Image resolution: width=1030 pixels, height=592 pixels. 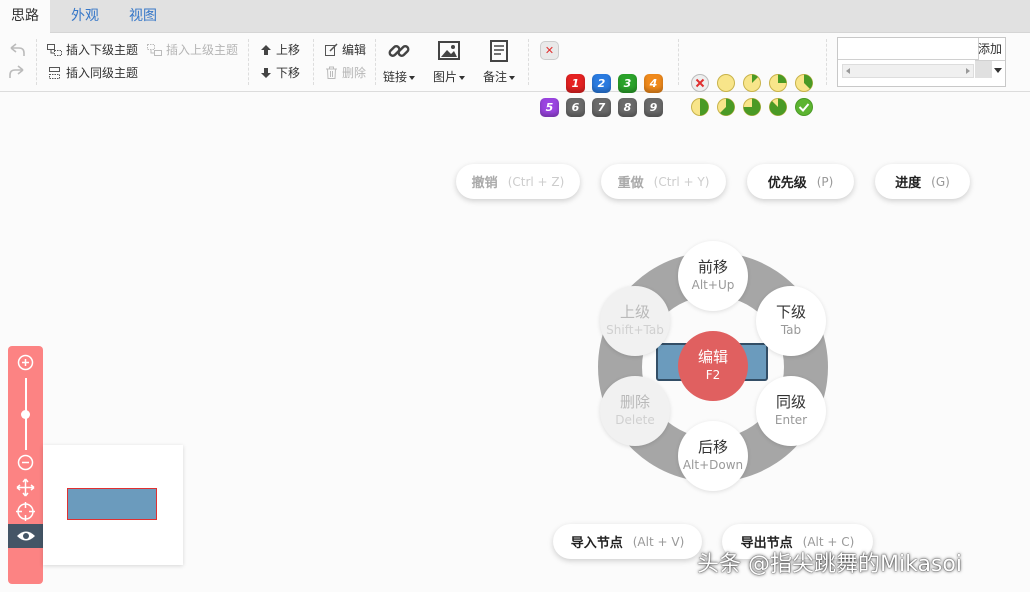 What do you see at coordinates (908, 183) in the screenshot?
I see `progress-hotkey-label: 进度` at bounding box center [908, 183].